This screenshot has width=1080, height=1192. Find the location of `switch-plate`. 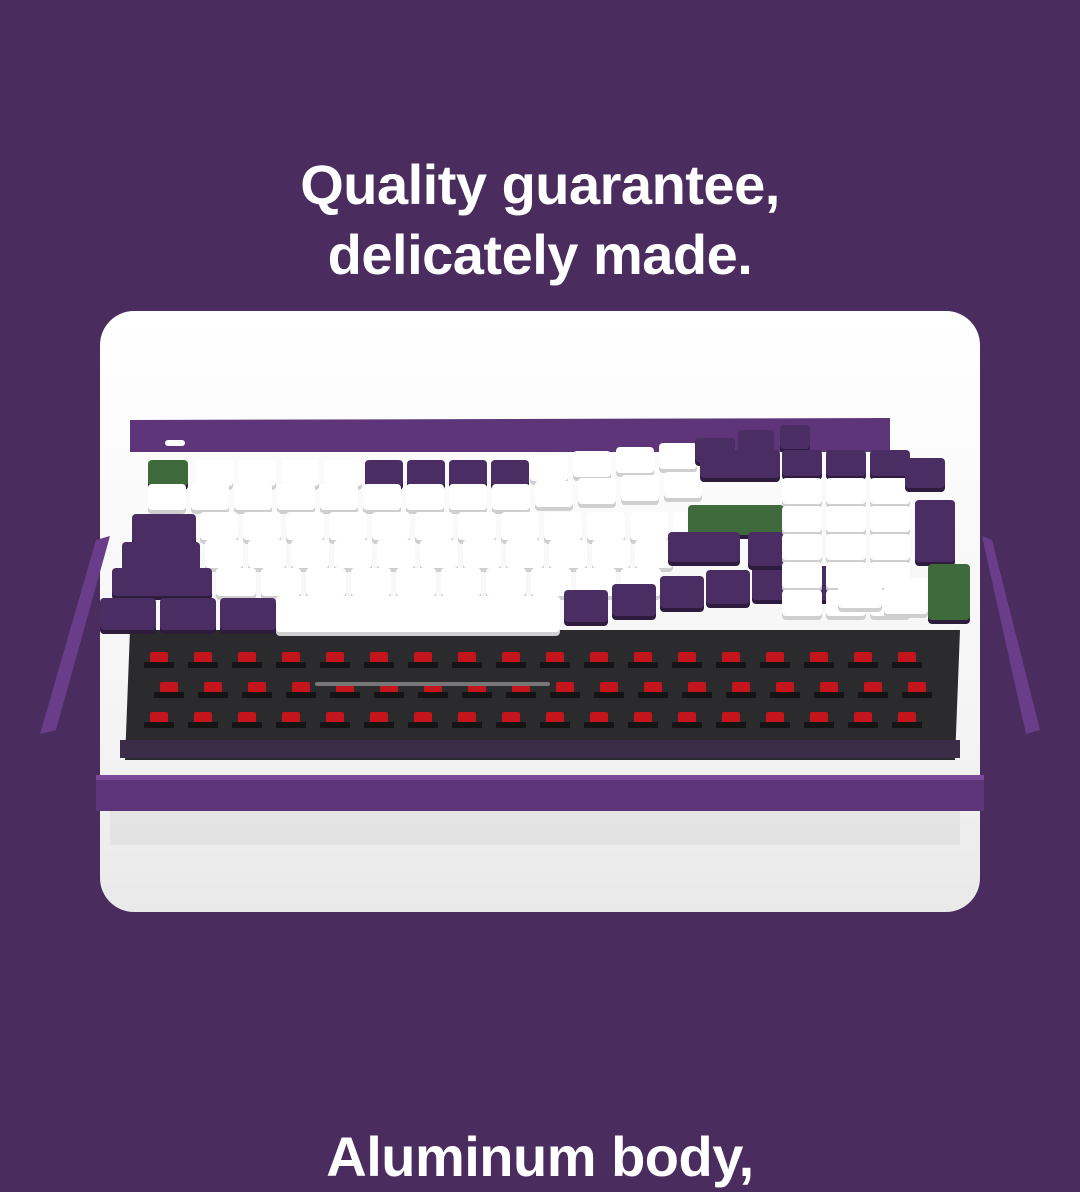

switch-plate is located at coordinates (542, 695).